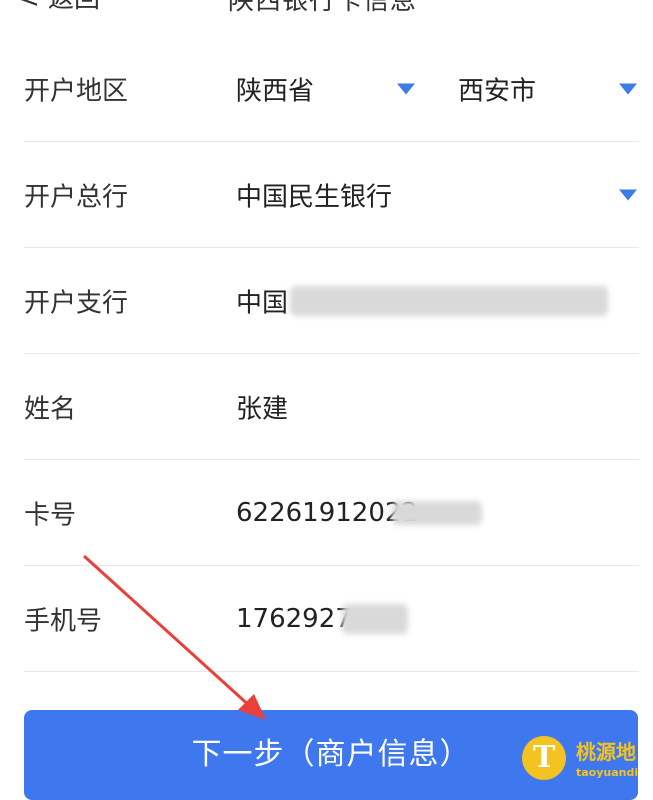 Image resolution: width=653 pixels, height=800 pixels. What do you see at coordinates (607, 772) in the screenshot?
I see `watermark-brand-en: taoyuandi` at bounding box center [607, 772].